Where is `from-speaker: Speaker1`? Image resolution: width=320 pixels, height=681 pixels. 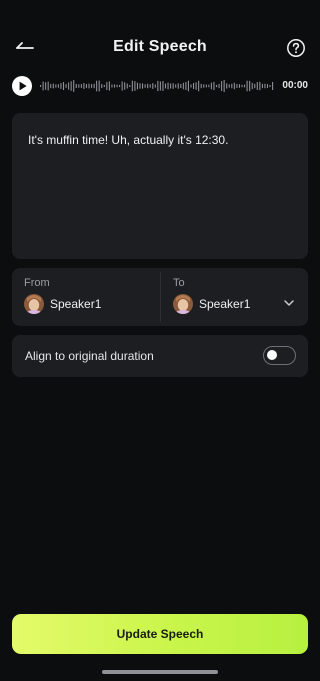
from-speaker: Speaker1 is located at coordinates (62, 304).